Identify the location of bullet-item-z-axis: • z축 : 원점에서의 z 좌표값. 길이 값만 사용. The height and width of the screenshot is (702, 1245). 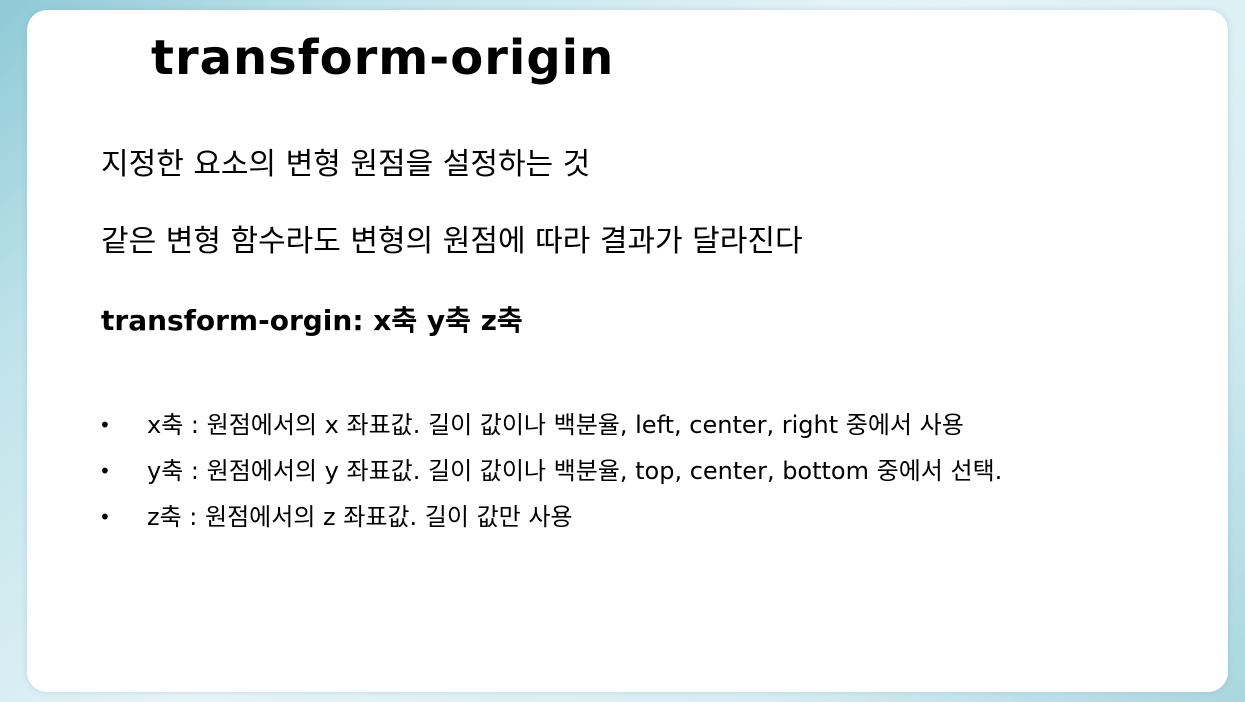
(550, 517).